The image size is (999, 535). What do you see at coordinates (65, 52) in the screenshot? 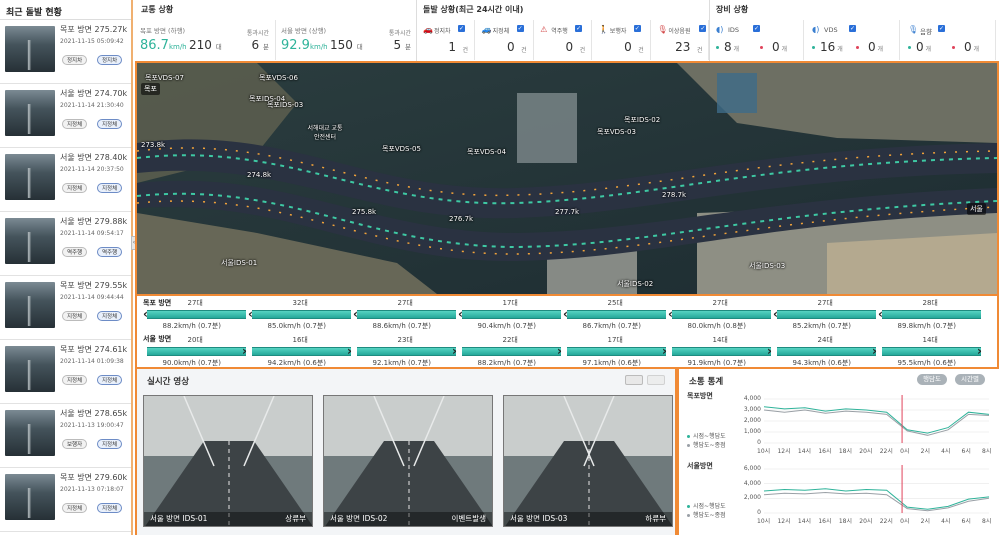
I see `incident-item: 목포 방면 275.27k 2021-11-15 05:09:42 정지차 정지차` at bounding box center [65, 52].